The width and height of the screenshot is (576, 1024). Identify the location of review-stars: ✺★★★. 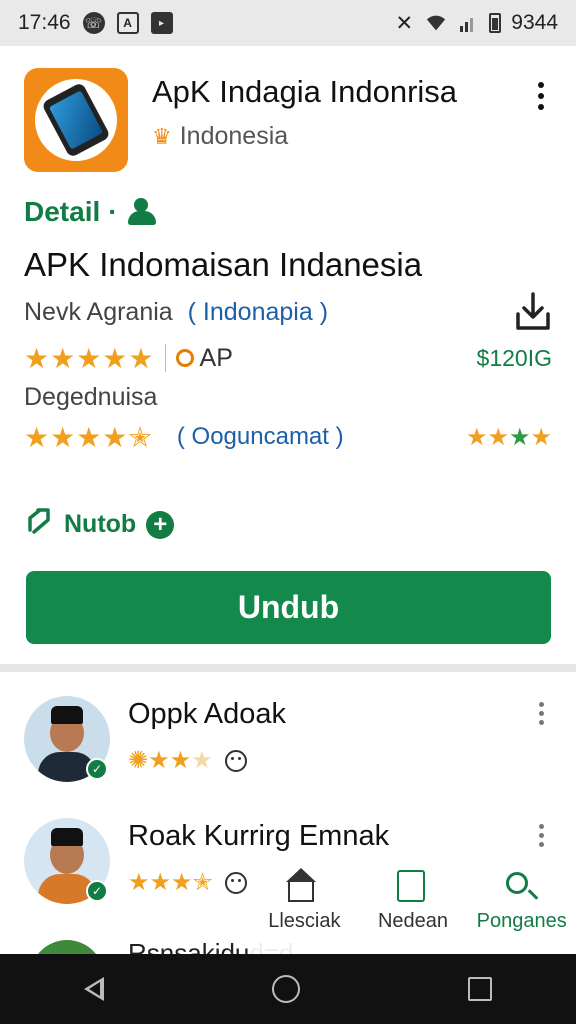
(170, 760).